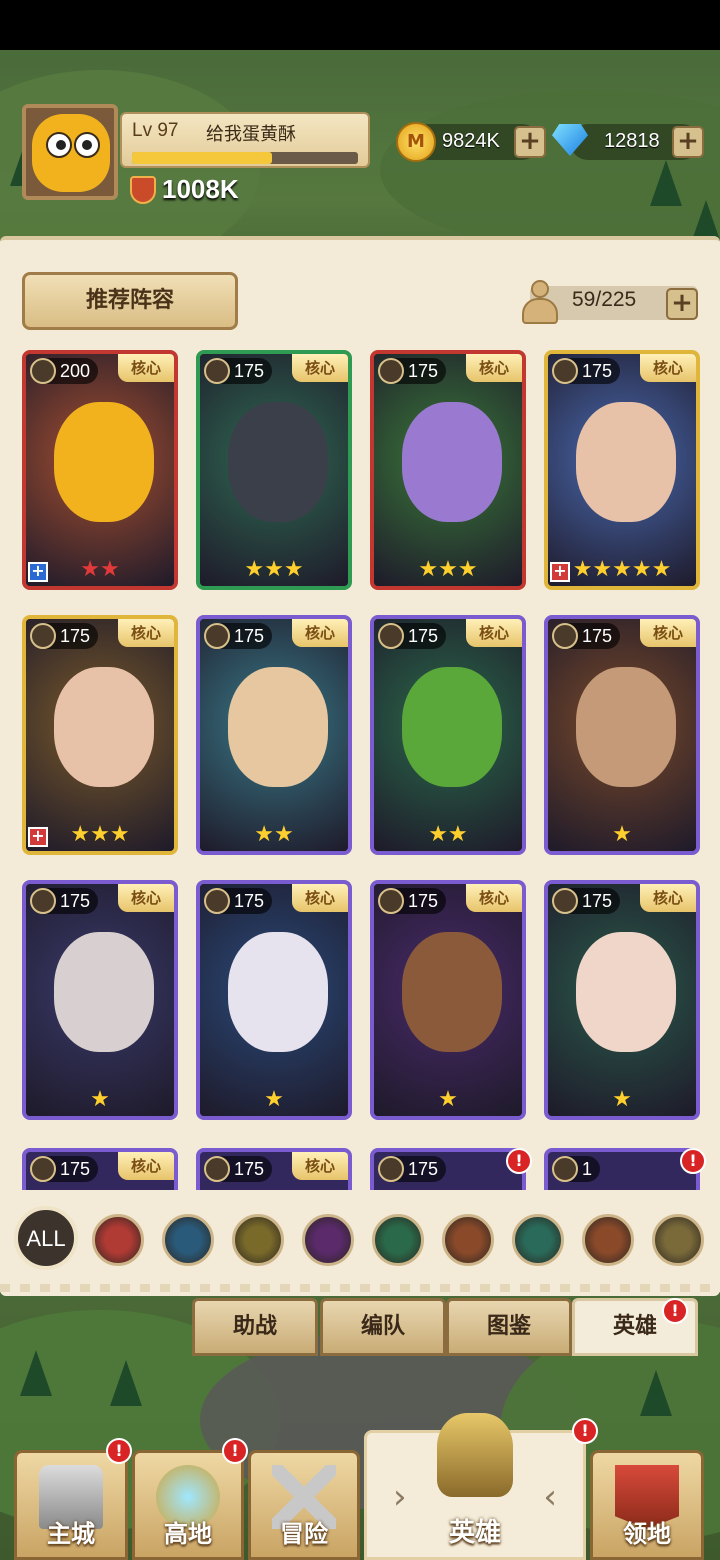  Describe the element at coordinates (682, 304) in the screenshot. I see `expand-hero-slots-button: +` at that location.